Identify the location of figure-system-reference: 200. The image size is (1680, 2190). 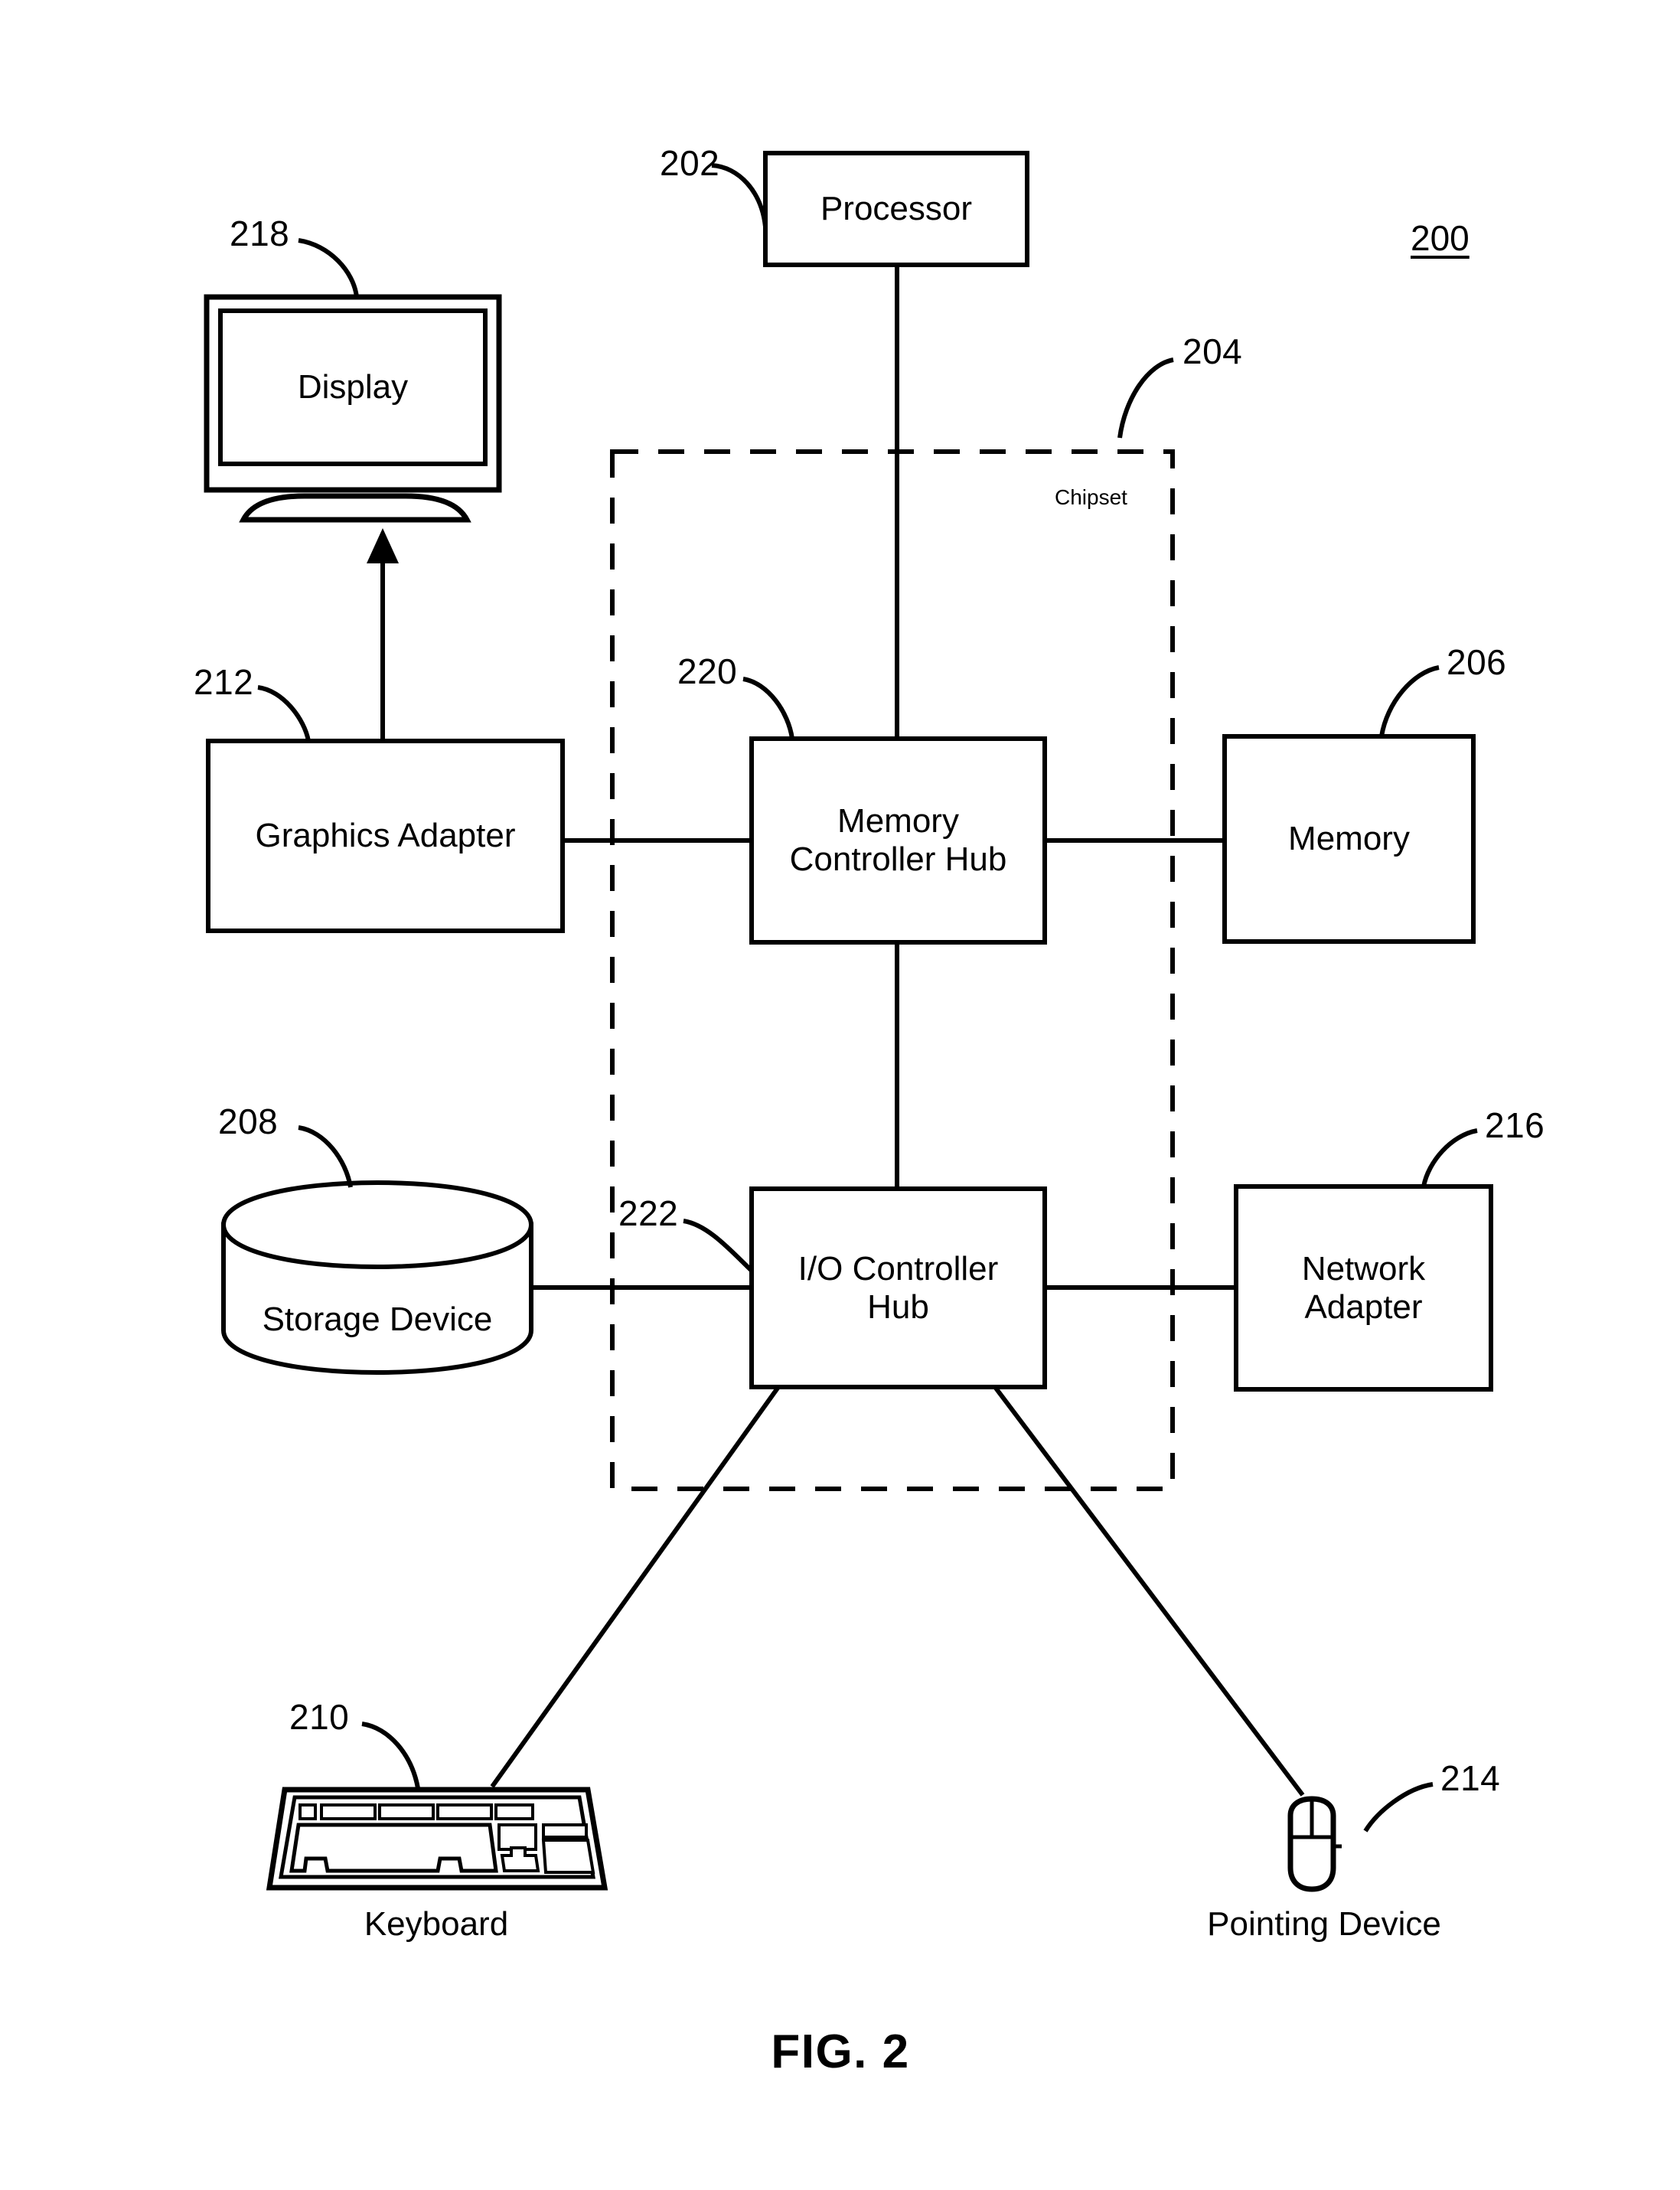
(1440, 238).